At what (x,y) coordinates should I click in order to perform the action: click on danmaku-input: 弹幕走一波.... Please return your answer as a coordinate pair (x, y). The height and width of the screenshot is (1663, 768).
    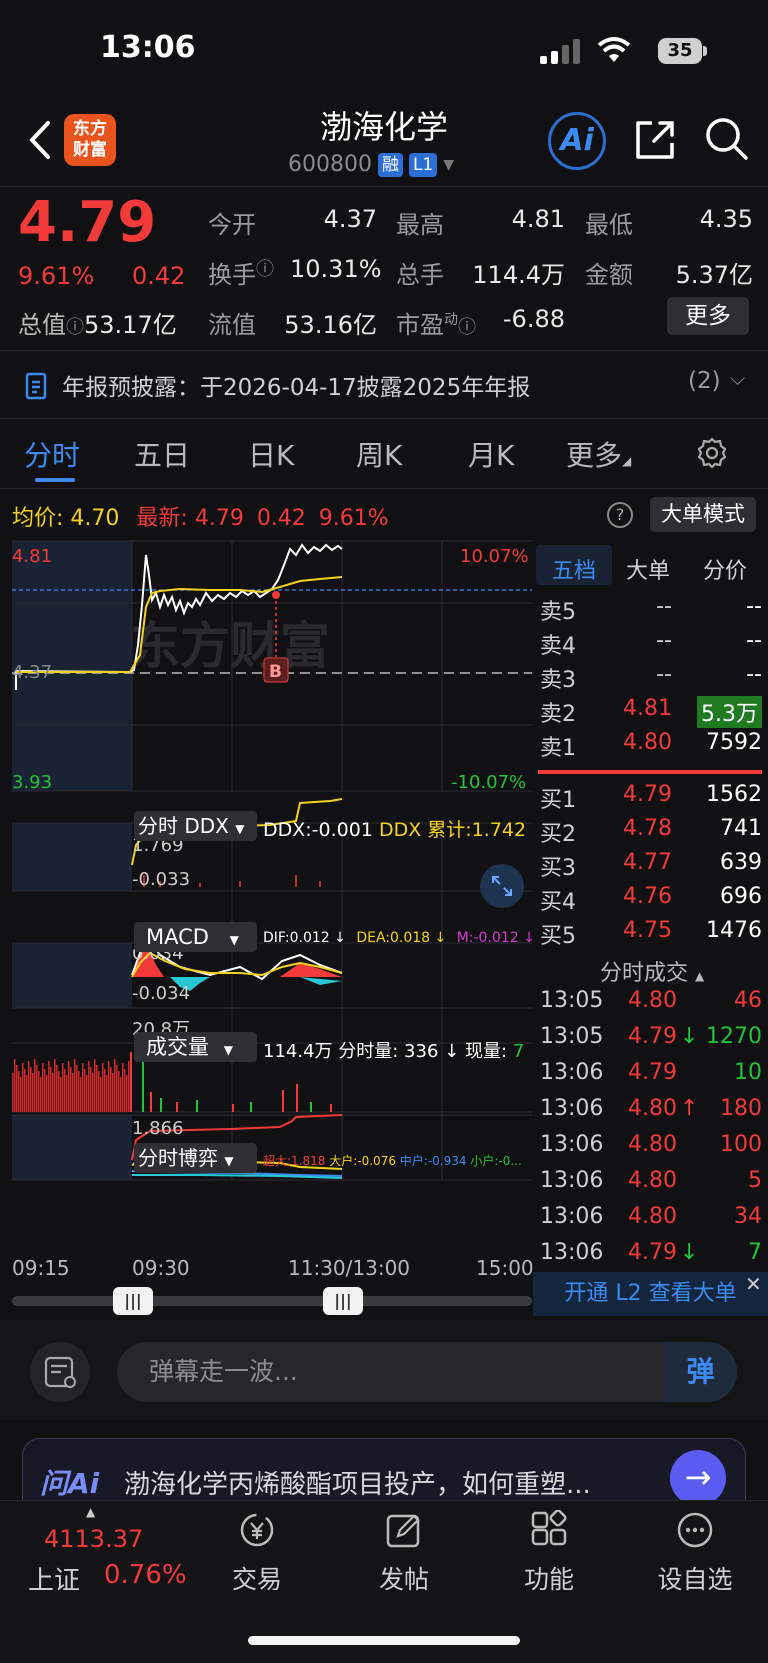
    Looking at the image, I should click on (427, 1372).